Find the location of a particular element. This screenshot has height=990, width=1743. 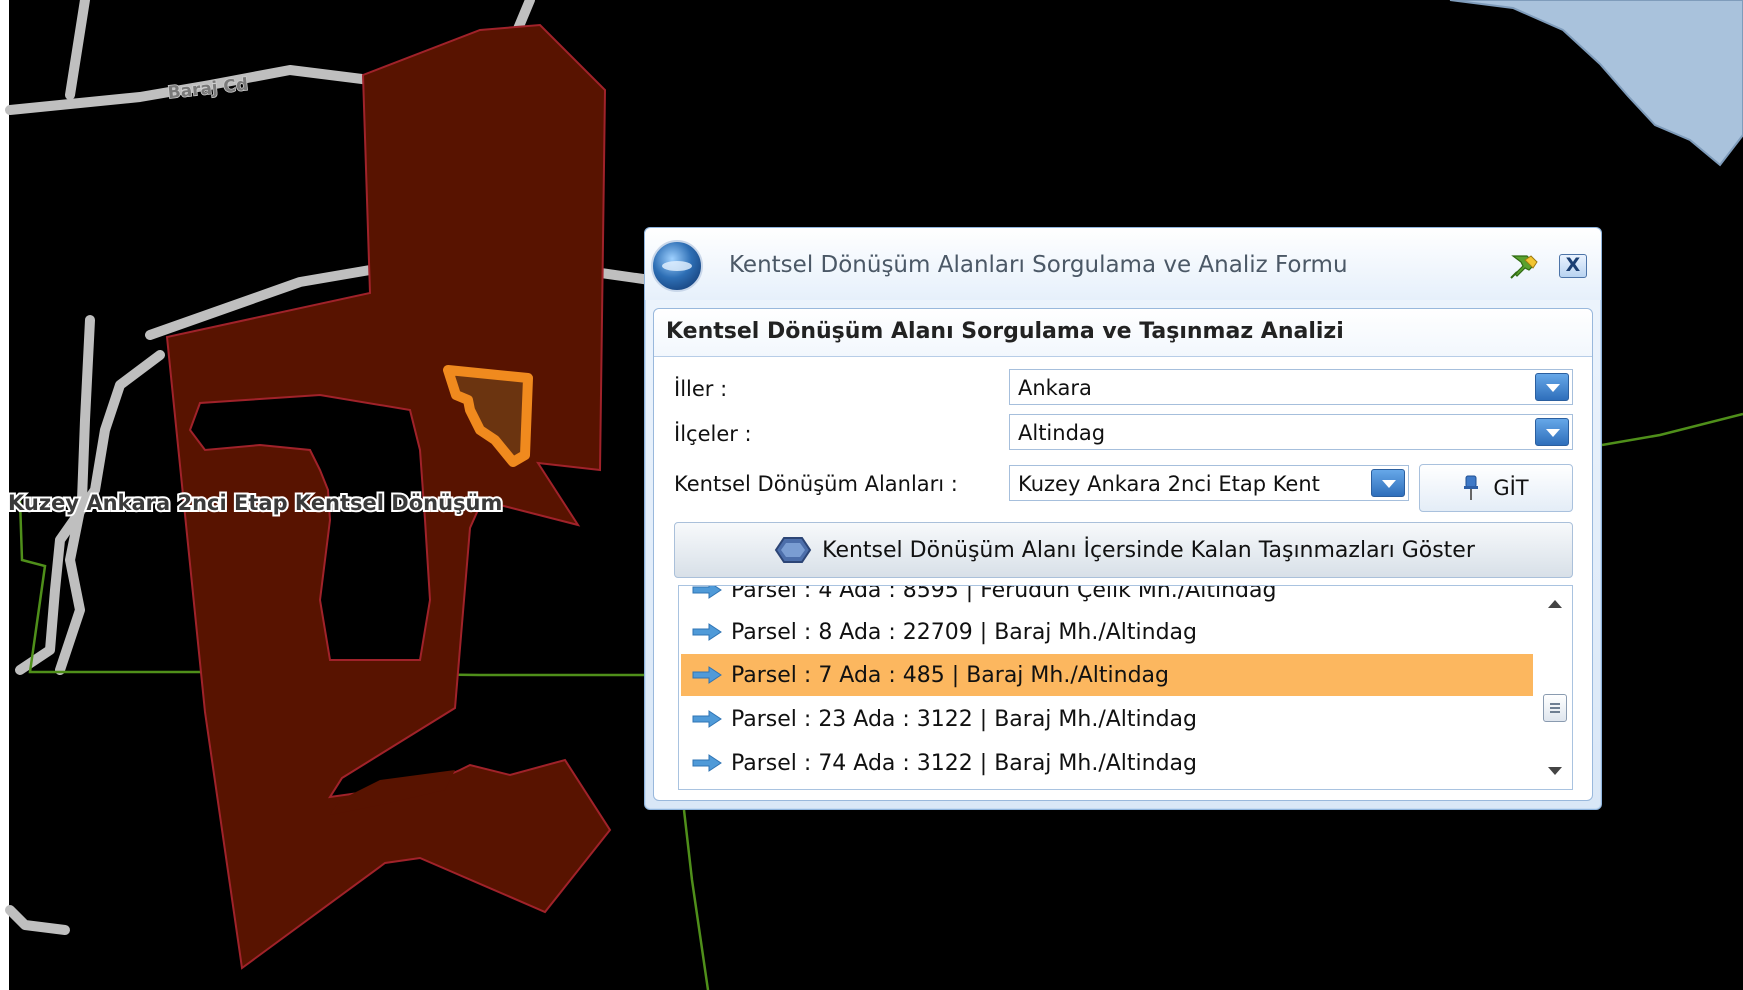

pin-icon is located at coordinates (1523, 267).